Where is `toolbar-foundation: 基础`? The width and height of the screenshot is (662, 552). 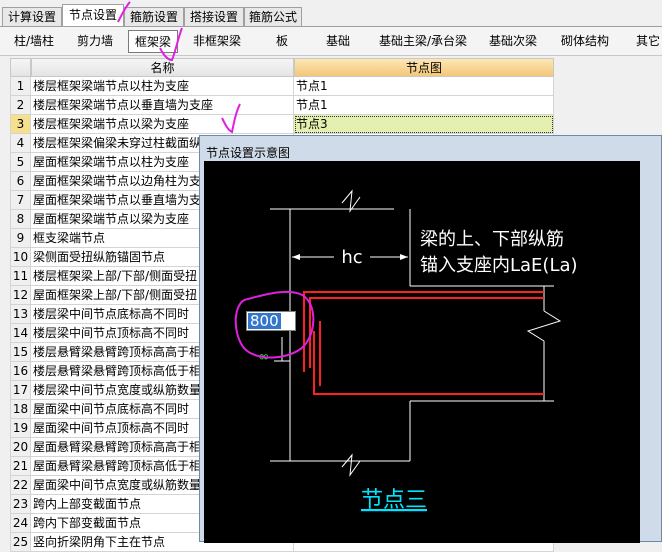 toolbar-foundation: 基础 is located at coordinates (338, 41).